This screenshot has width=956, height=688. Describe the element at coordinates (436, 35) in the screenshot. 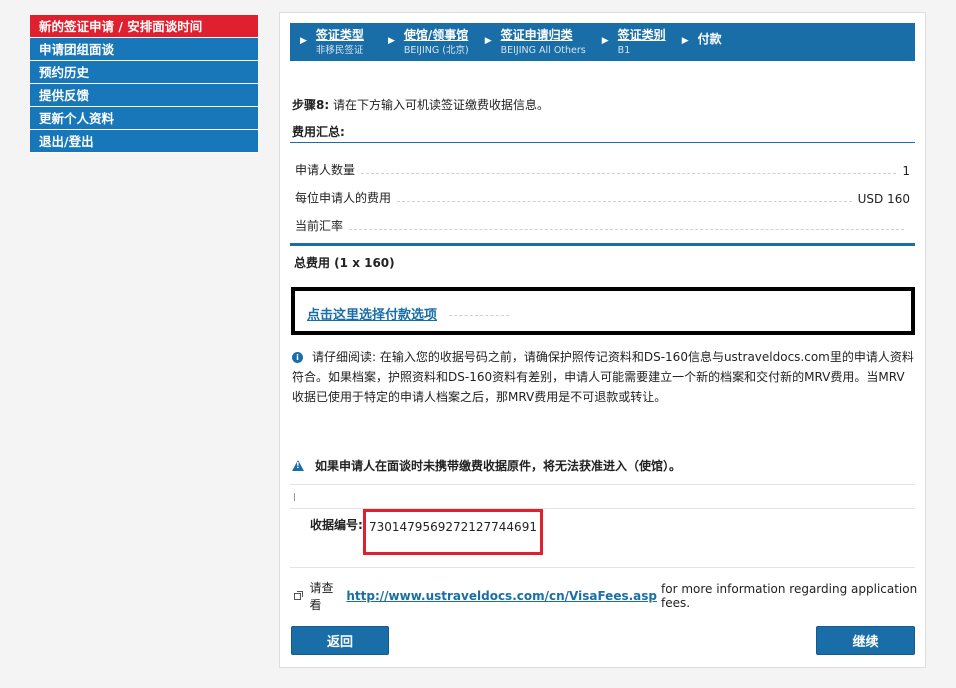

I see `breadcrumb-title: 使馆/领事馆` at that location.